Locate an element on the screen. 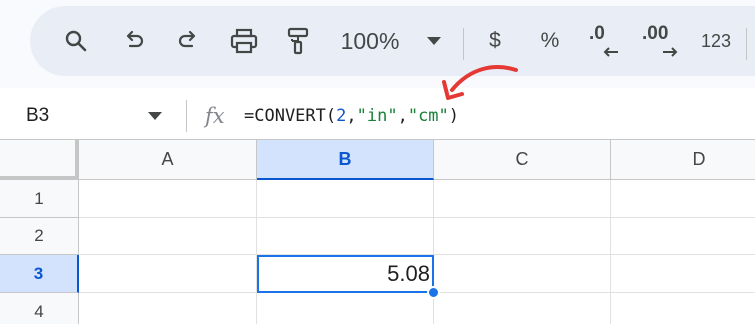 The image size is (755, 324). cell-d1 is located at coordinates (683, 199).